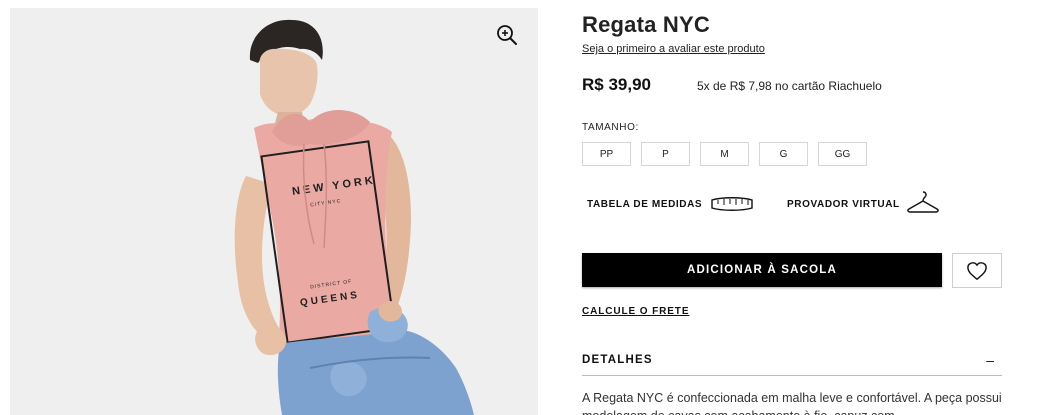  What do you see at coordinates (616, 84) in the screenshot?
I see `product-price: R$ 39,90` at bounding box center [616, 84].